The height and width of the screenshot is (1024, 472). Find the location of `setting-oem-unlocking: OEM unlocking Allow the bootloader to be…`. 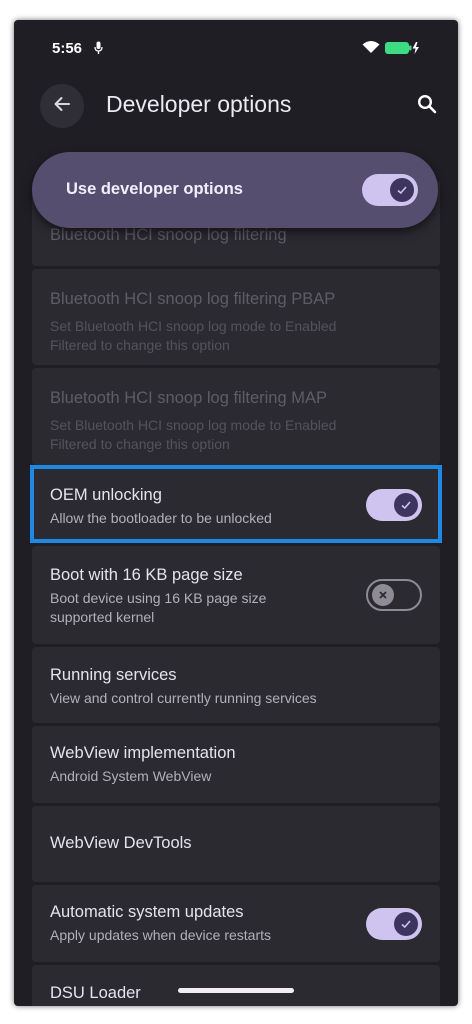

setting-oem-unlocking: OEM unlocking Allow the bootloader to be… is located at coordinates (236, 505).